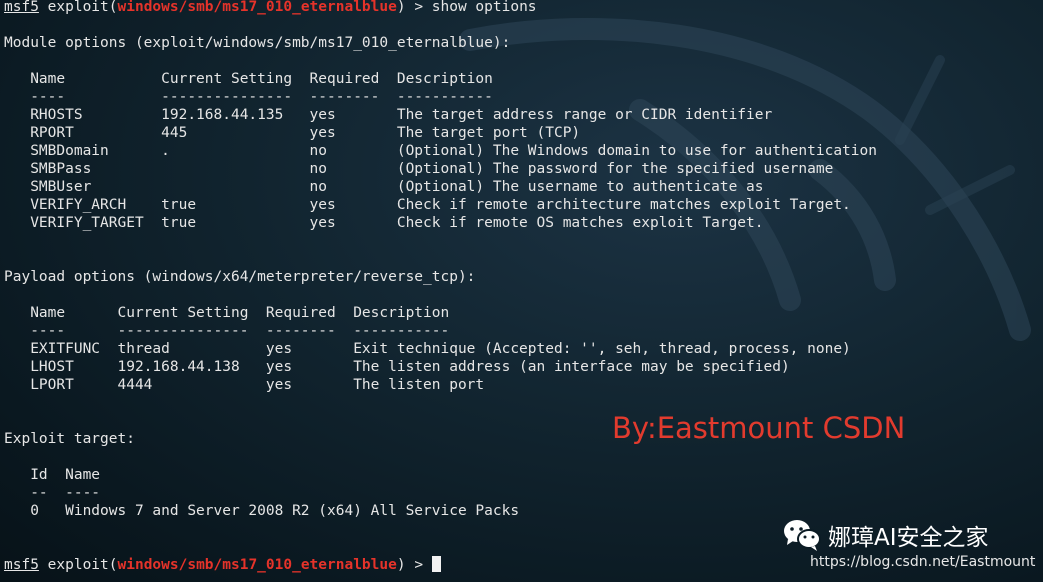 This screenshot has width=1043, height=582. Describe the element at coordinates (244, 385) in the screenshot. I see `payload-table-row: LPORT 4444 yes The listen port` at that location.